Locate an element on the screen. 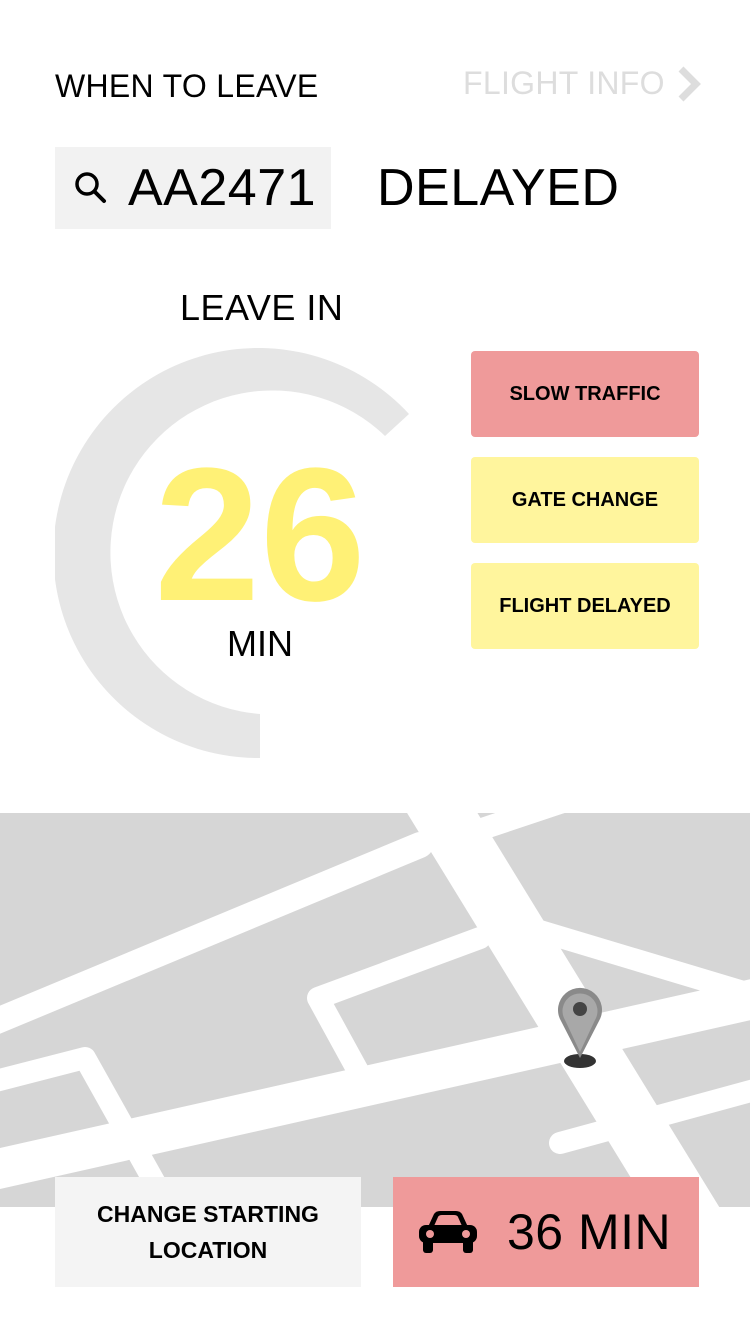 The width and height of the screenshot is (750, 1334). drive-time-button: 36 MIN is located at coordinates (546, 1232).